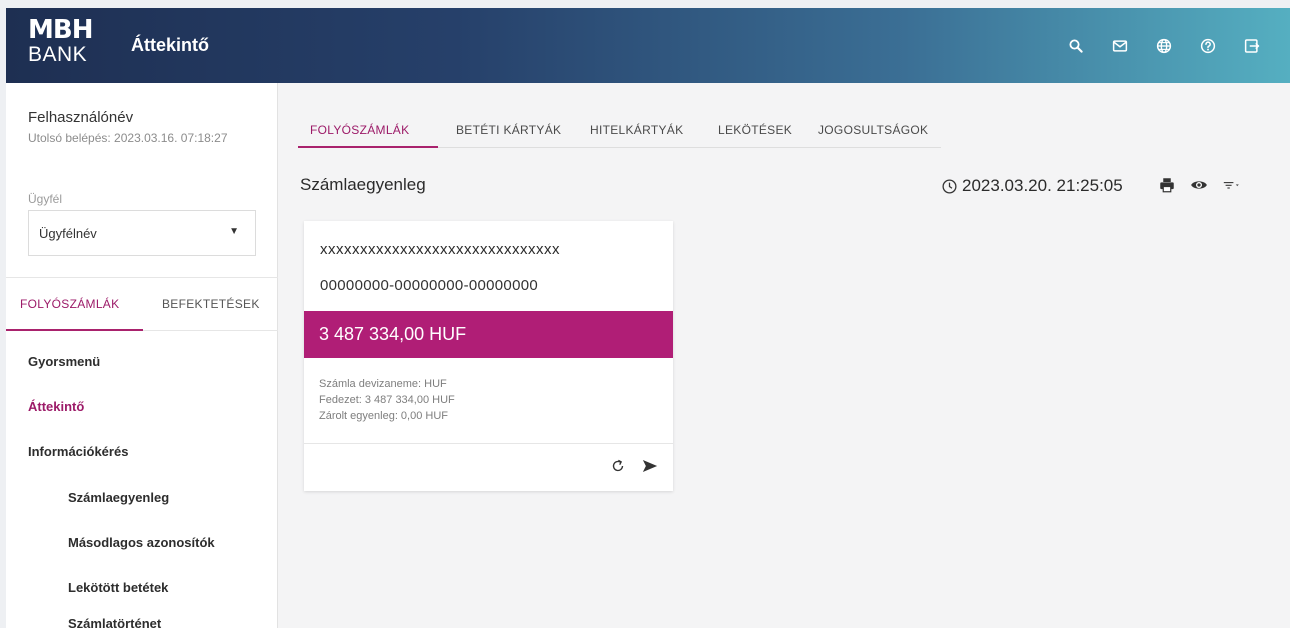 The width and height of the screenshot is (1290, 628). What do you see at coordinates (211, 304) in the screenshot?
I see `sidebar-tab-investments: BEFEKTETÉSEK` at bounding box center [211, 304].